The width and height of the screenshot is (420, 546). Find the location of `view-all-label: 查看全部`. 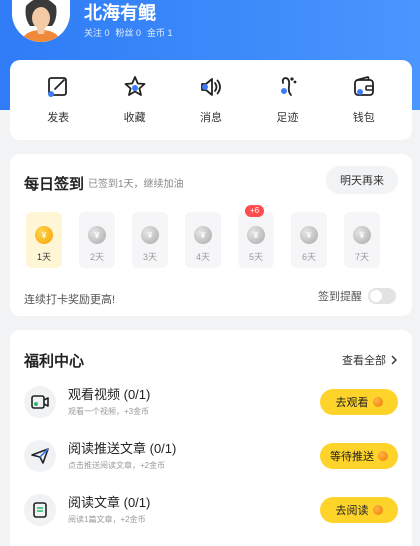

view-all-label: 查看全部 is located at coordinates (364, 361).